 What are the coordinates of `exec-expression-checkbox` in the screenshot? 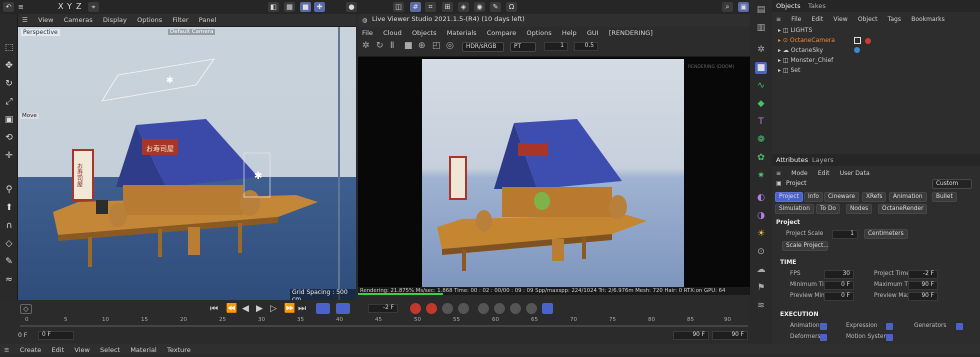 It's located at (889, 326).